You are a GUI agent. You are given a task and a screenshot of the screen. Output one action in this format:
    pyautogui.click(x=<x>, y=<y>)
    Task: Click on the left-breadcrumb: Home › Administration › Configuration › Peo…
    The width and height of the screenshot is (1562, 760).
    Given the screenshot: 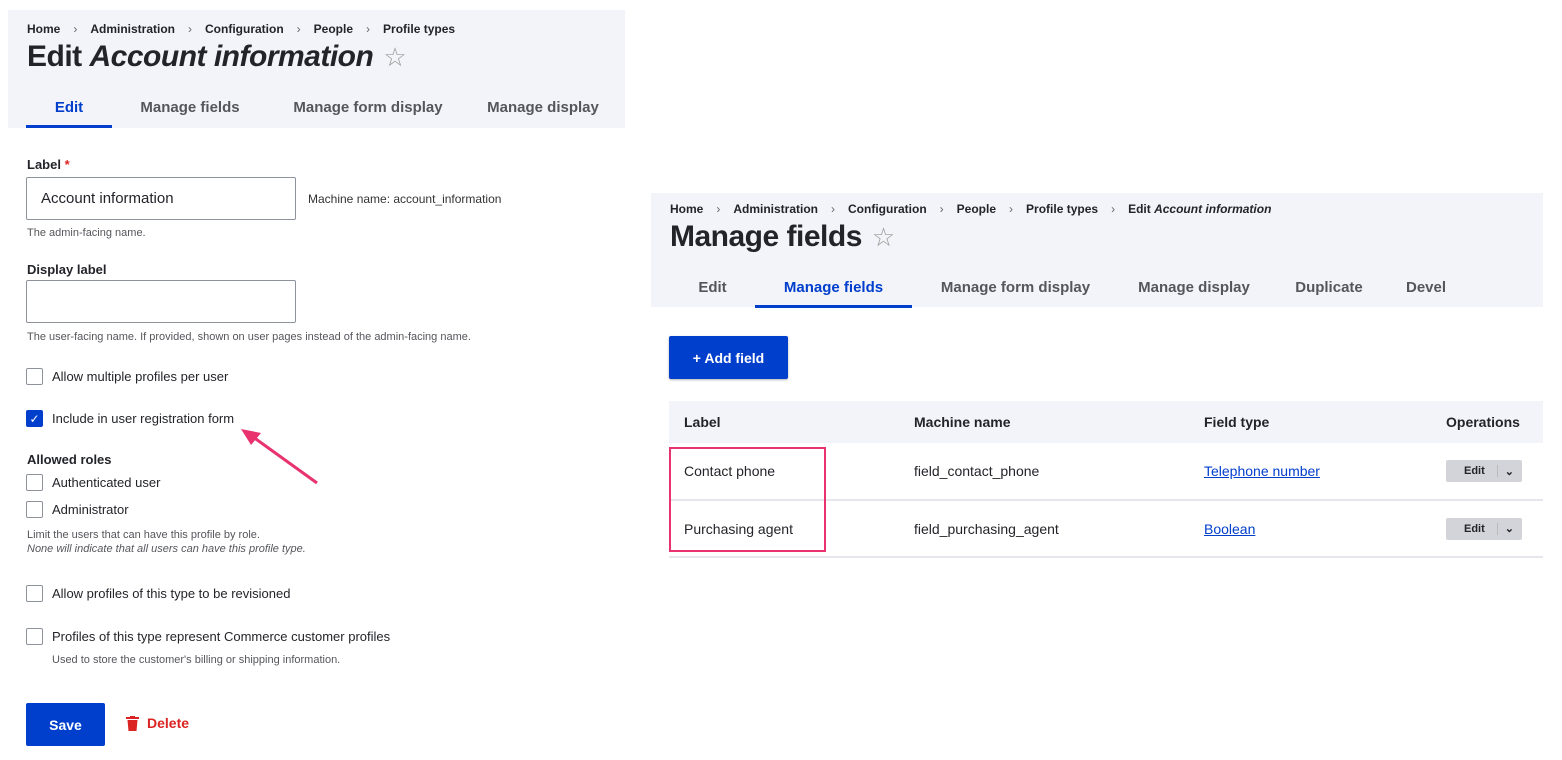 What is the action you would take?
    pyautogui.click(x=241, y=29)
    